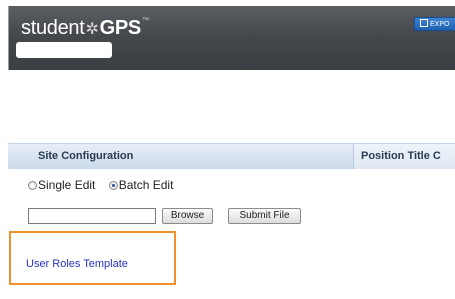 The width and height of the screenshot is (455, 299). I want to click on logo-star-icon: ✲, so click(92, 29).